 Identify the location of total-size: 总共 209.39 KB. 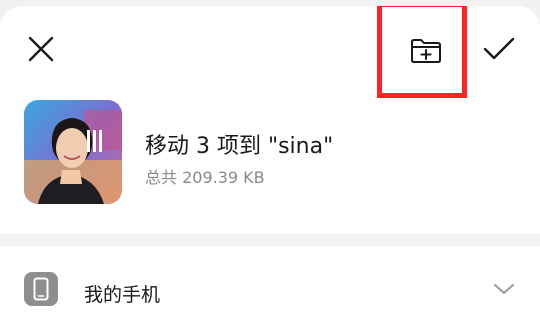
(205, 177).